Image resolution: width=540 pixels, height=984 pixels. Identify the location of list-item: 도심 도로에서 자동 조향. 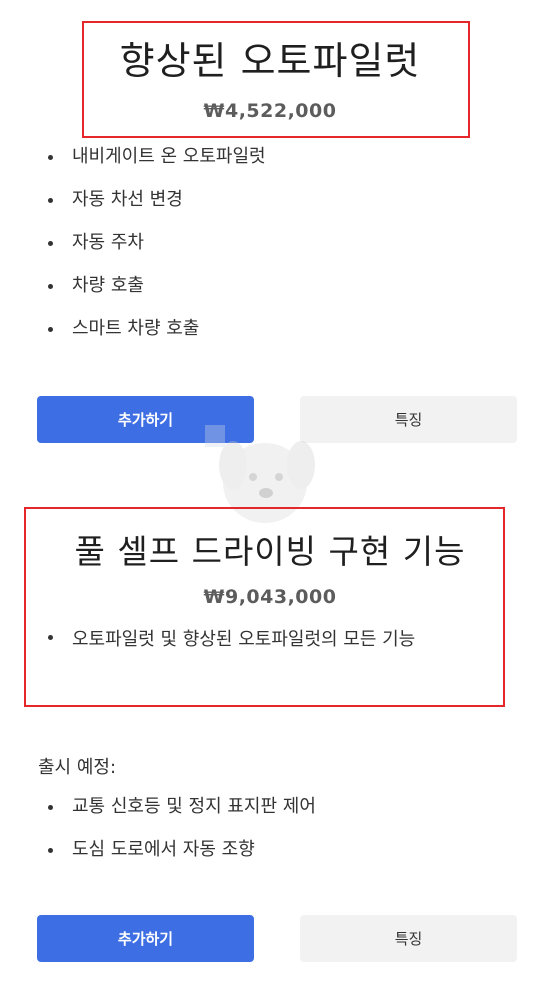
(173, 857).